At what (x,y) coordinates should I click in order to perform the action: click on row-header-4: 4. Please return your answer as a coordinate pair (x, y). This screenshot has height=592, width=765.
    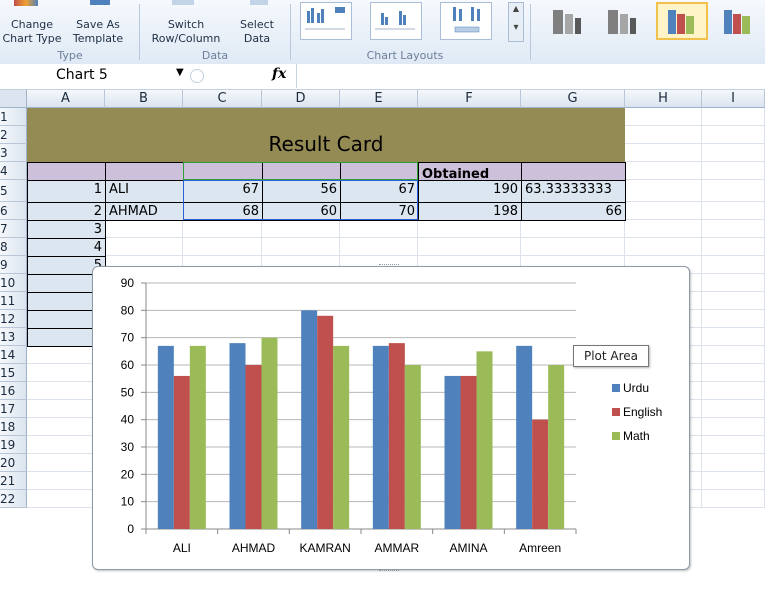
    Looking at the image, I should click on (13, 171).